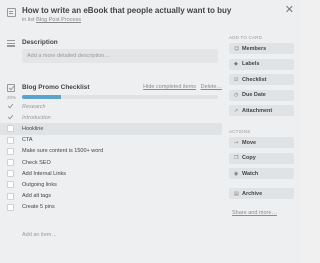 This screenshot has height=263, width=320. Describe the element at coordinates (111, 196) in the screenshot. I see `checklist-item: Add alt tags` at that location.